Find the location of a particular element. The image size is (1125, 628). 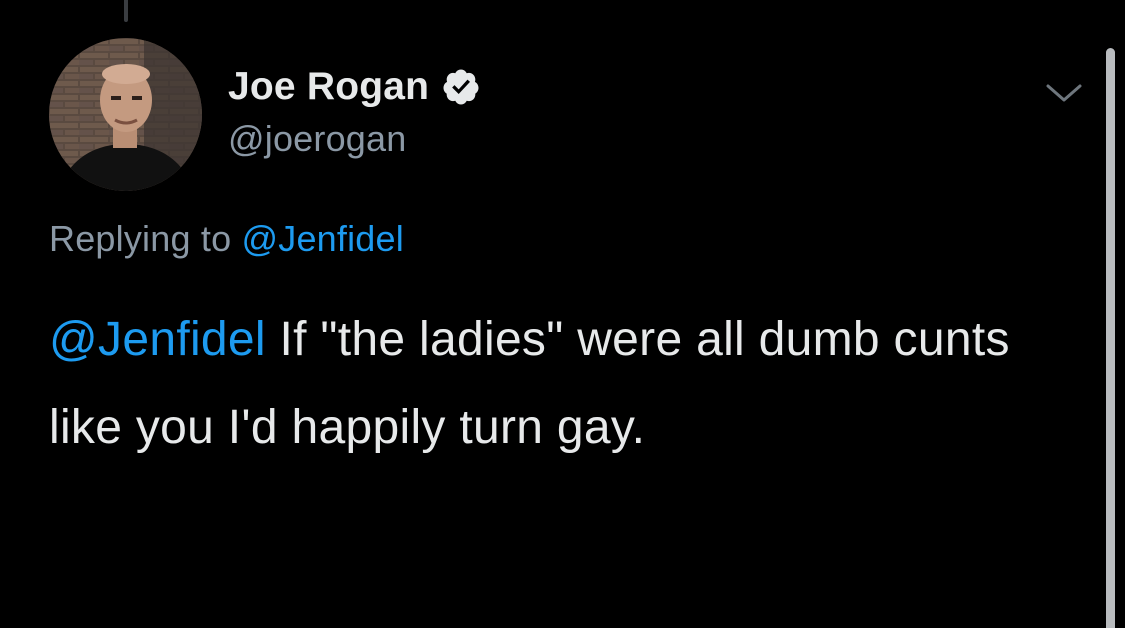

avatar is located at coordinates (125, 114).